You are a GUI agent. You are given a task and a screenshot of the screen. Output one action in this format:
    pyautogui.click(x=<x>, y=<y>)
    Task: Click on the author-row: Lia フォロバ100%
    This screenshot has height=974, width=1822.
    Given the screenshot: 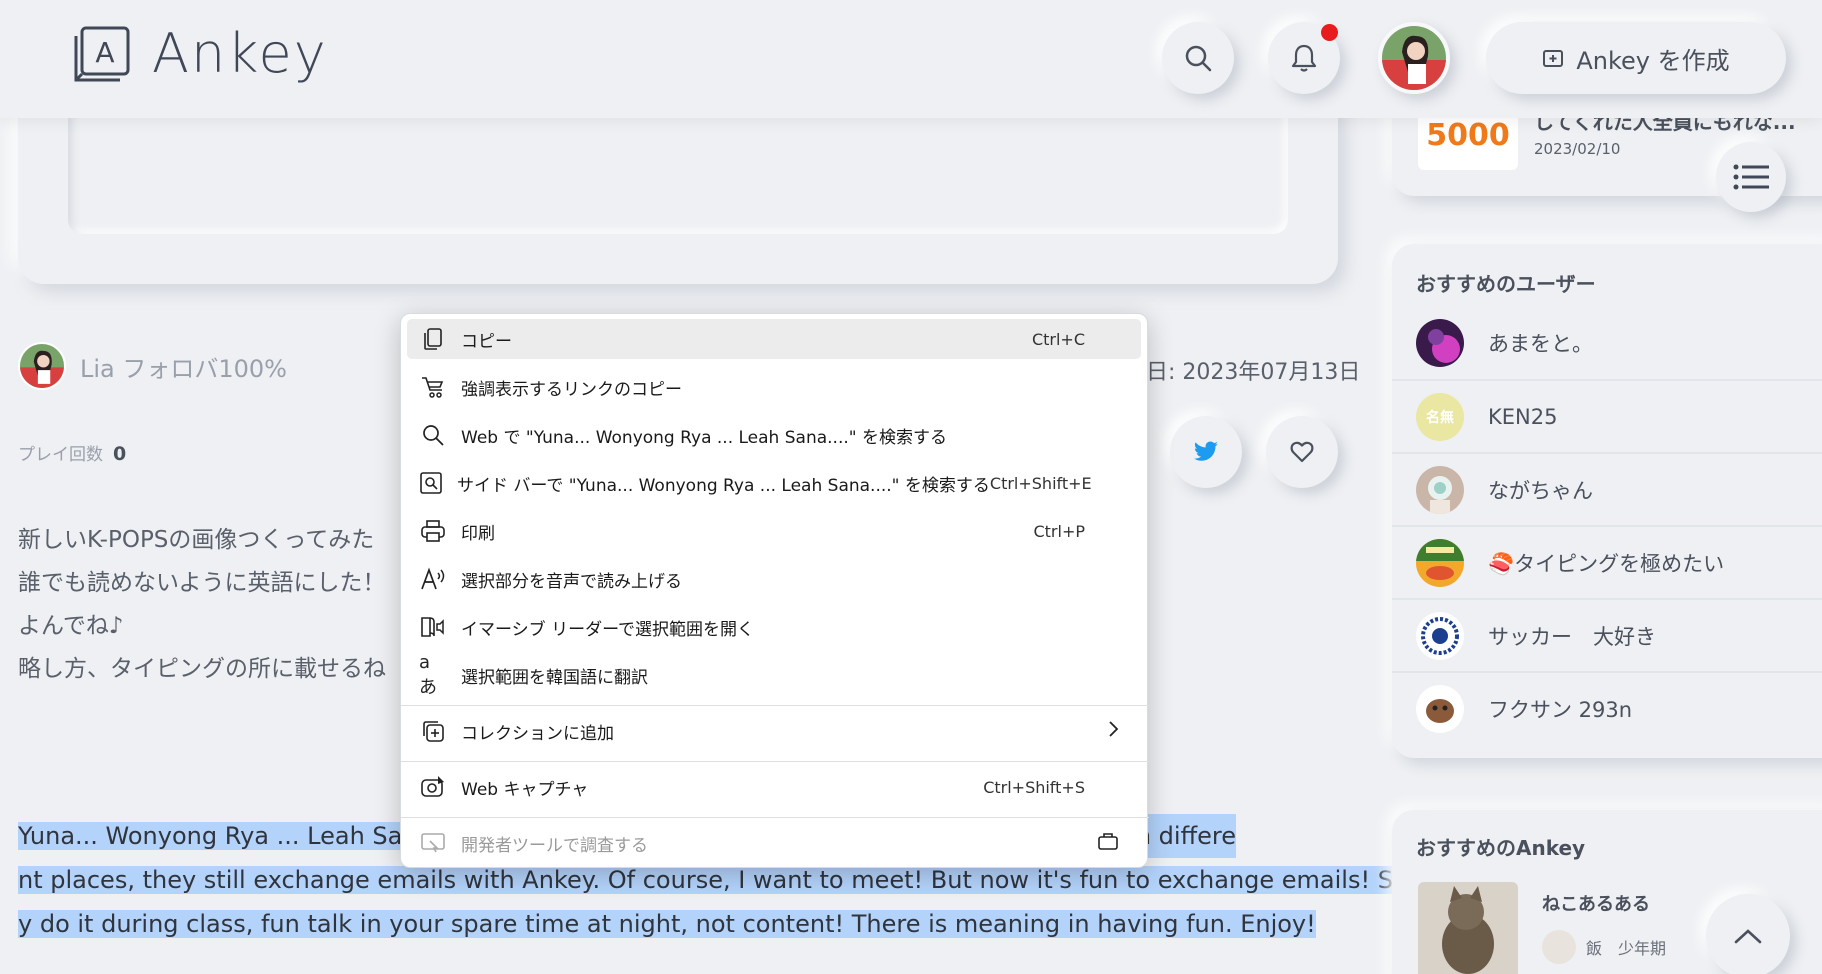 What is the action you would take?
    pyautogui.click(x=152, y=366)
    